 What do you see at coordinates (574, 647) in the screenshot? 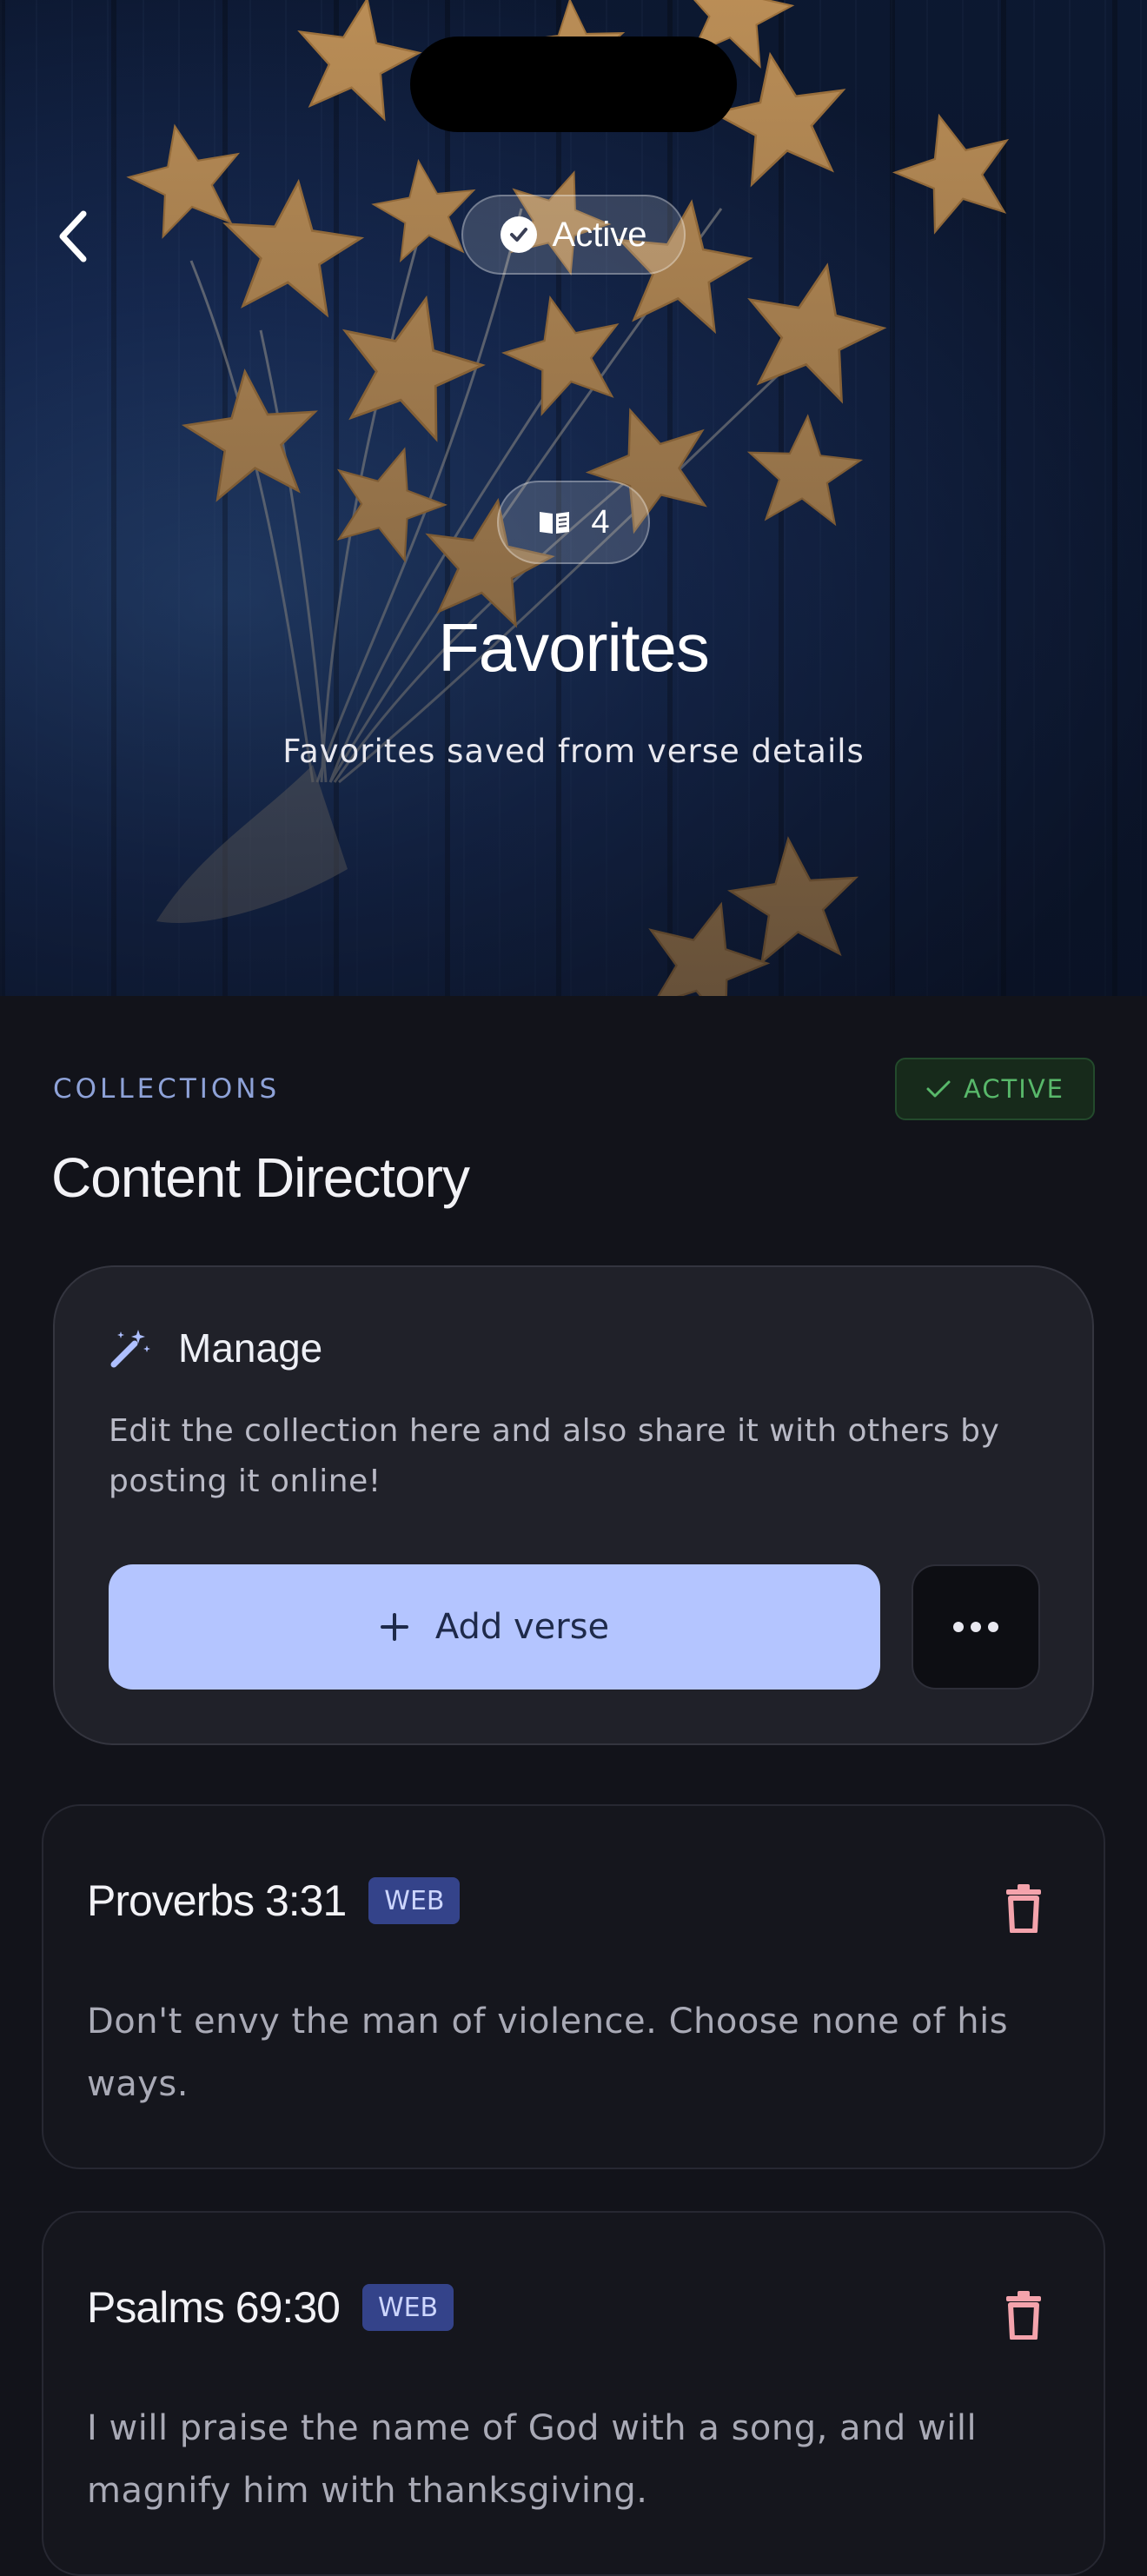
I see `collection-title: Favorites` at bounding box center [574, 647].